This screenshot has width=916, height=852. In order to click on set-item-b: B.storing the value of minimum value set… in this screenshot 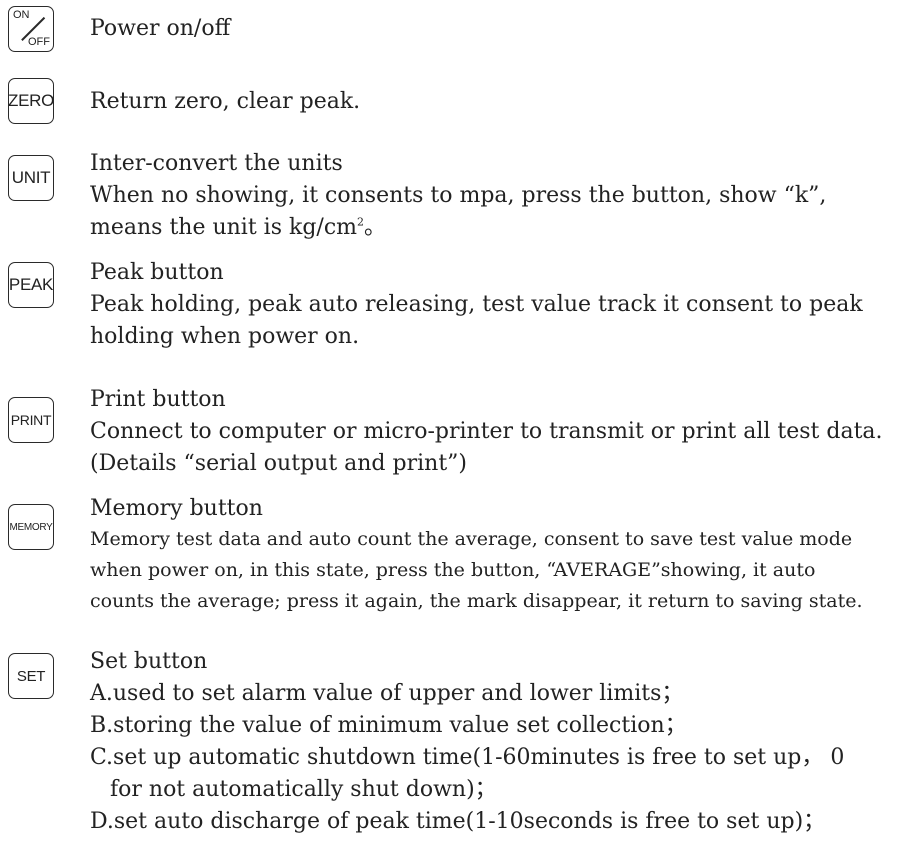, I will do `click(388, 725)`.